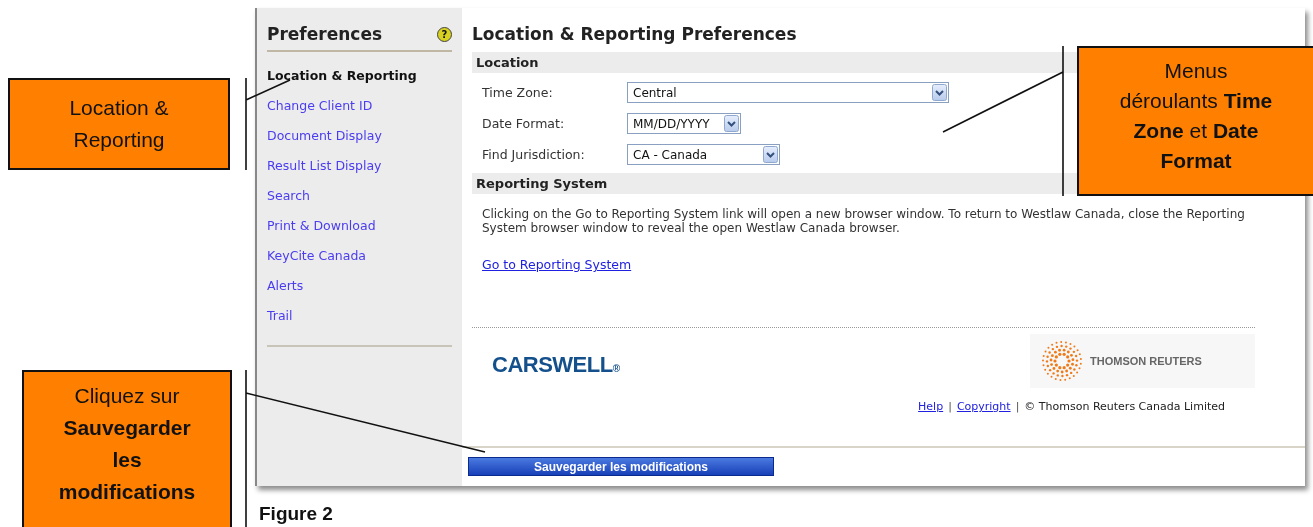  I want to click on dropdown: CA - Canada, so click(703, 154).